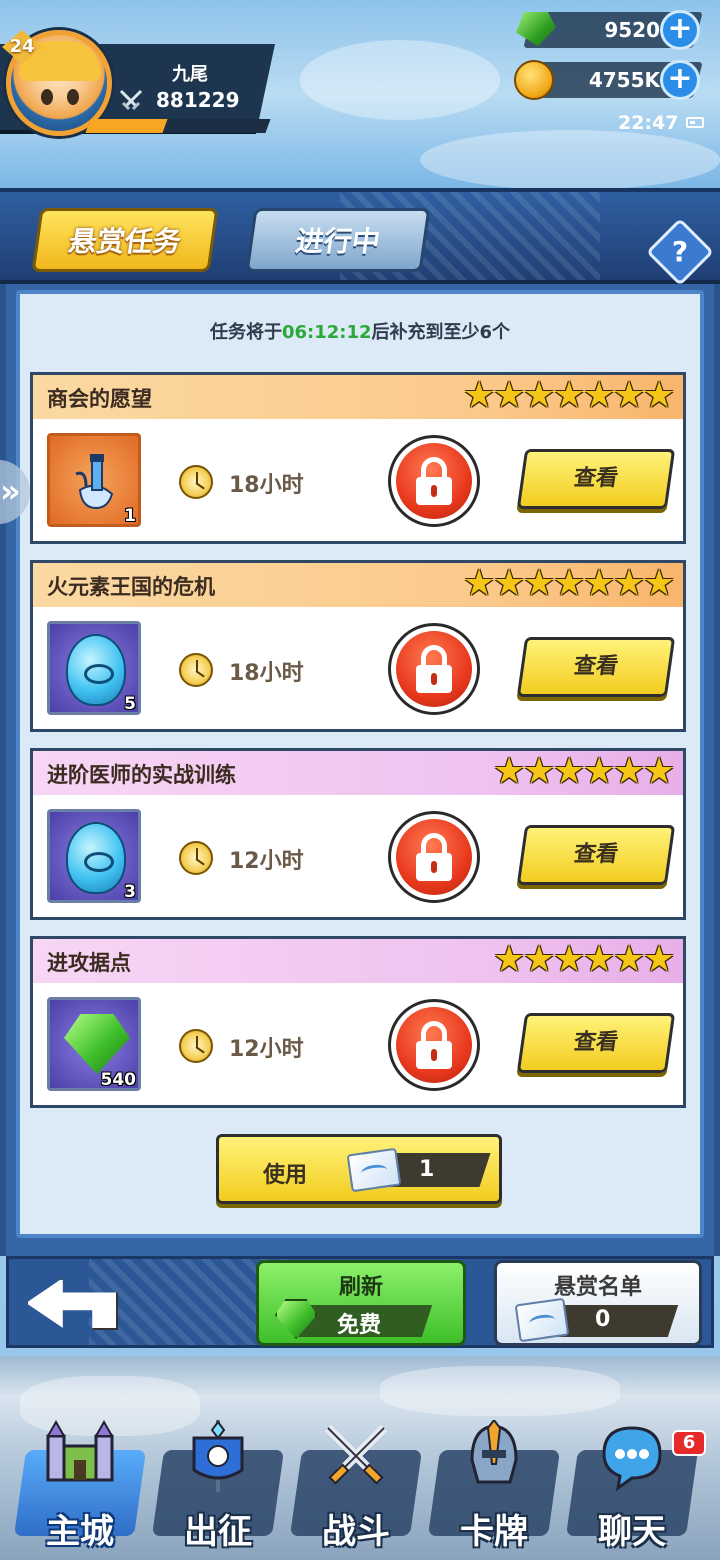 The image size is (720, 1560). What do you see at coordinates (358, 1022) in the screenshot?
I see `quest-card: 进攻据点 ★ ★ ★ ★ ★ ★ 540 12小时 查看` at bounding box center [358, 1022].